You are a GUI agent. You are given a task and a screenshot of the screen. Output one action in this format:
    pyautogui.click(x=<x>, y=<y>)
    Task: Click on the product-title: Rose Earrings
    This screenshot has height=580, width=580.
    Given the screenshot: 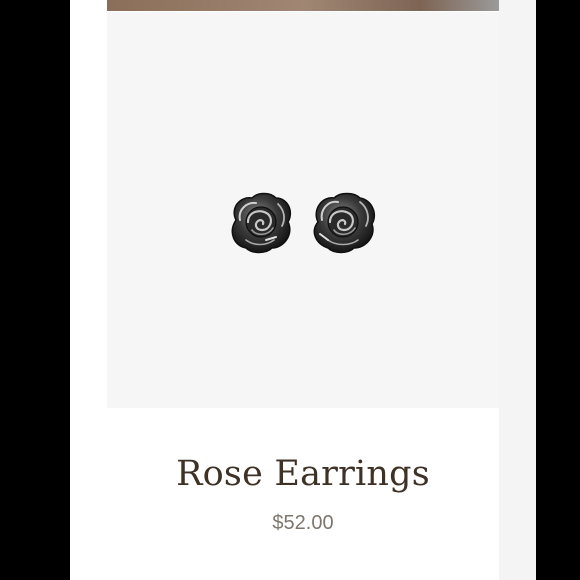 What is the action you would take?
    pyautogui.click(x=303, y=474)
    